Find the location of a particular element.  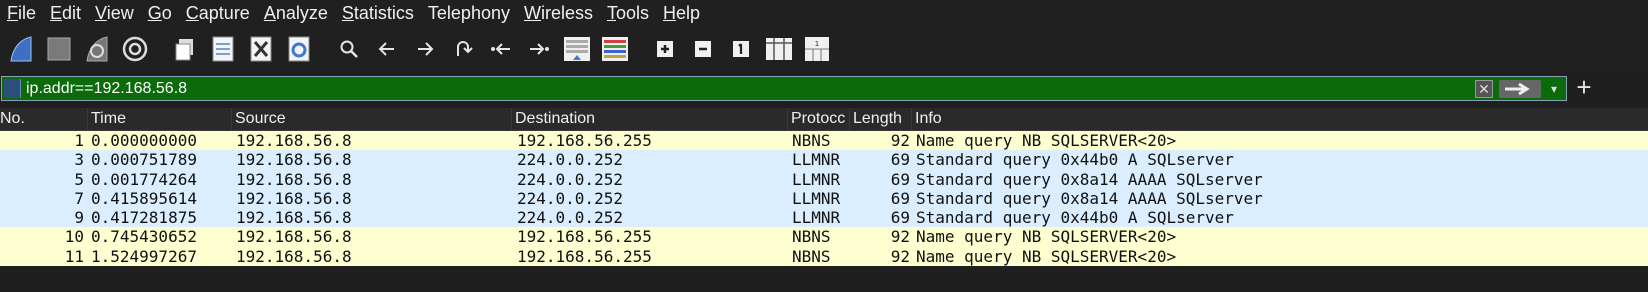

menu-go: Go is located at coordinates (160, 13).